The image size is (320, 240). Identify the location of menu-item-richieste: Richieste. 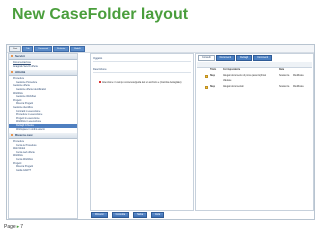
(61, 49).